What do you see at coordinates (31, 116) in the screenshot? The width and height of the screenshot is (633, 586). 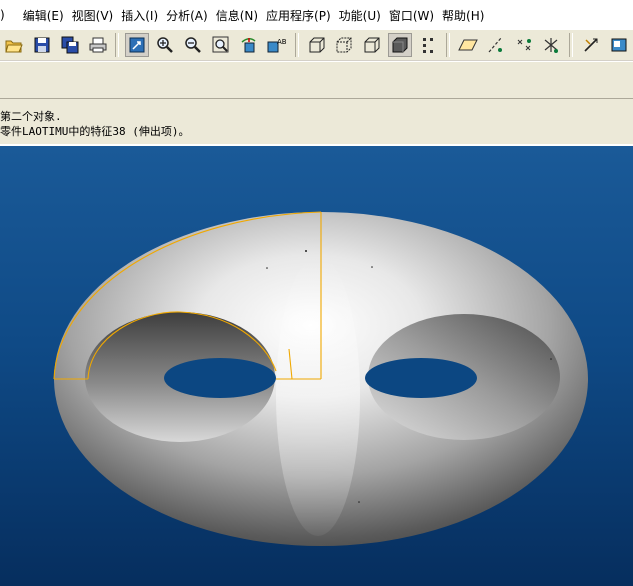 I see `message-line: 第二个对象.` at bounding box center [31, 116].